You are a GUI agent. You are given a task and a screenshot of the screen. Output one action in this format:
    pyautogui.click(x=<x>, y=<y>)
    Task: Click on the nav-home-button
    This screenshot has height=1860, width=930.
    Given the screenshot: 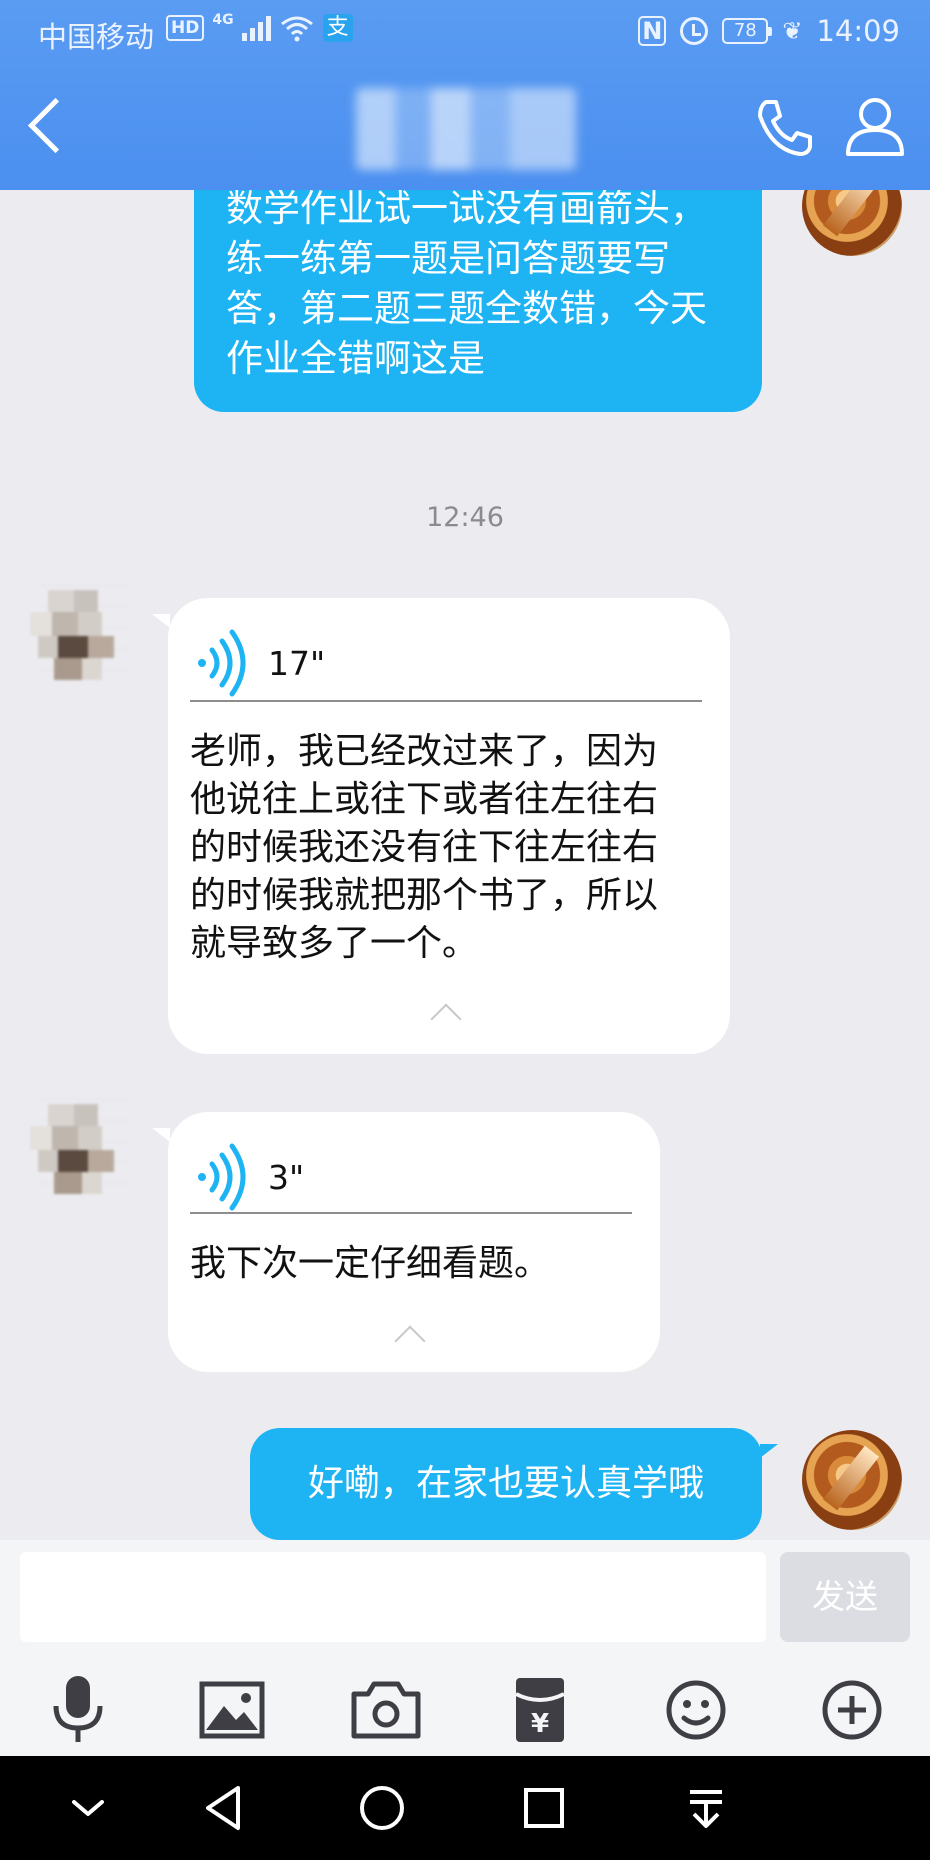 What is the action you would take?
    pyautogui.click(x=382, y=1808)
    